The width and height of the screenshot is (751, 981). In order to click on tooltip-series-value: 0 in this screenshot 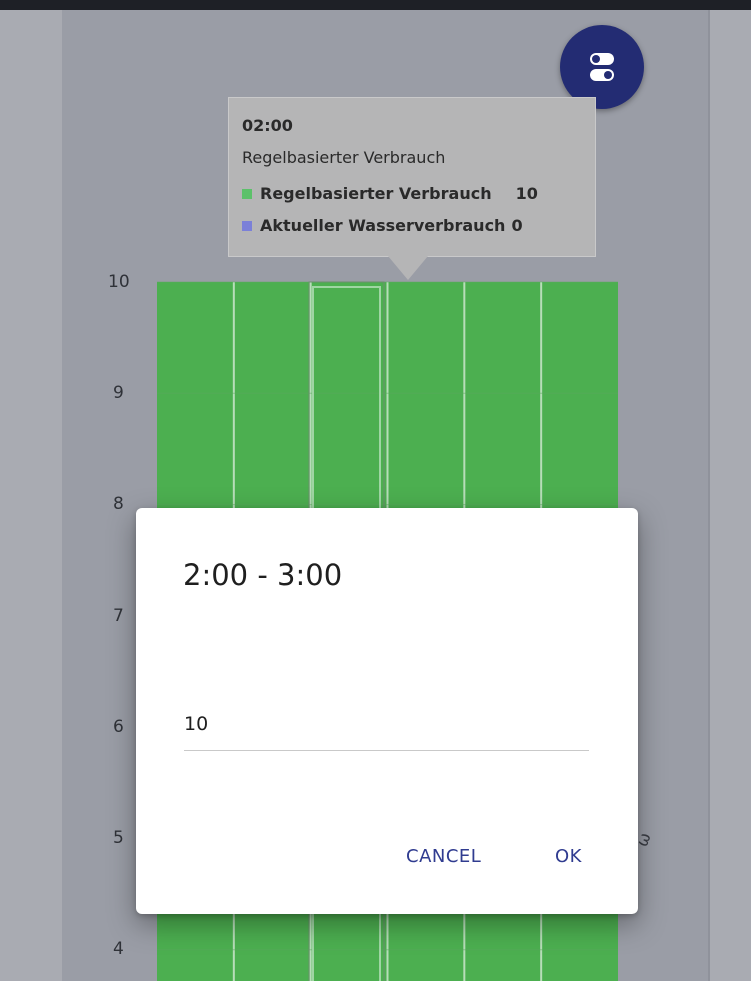, I will do `click(517, 225)`.